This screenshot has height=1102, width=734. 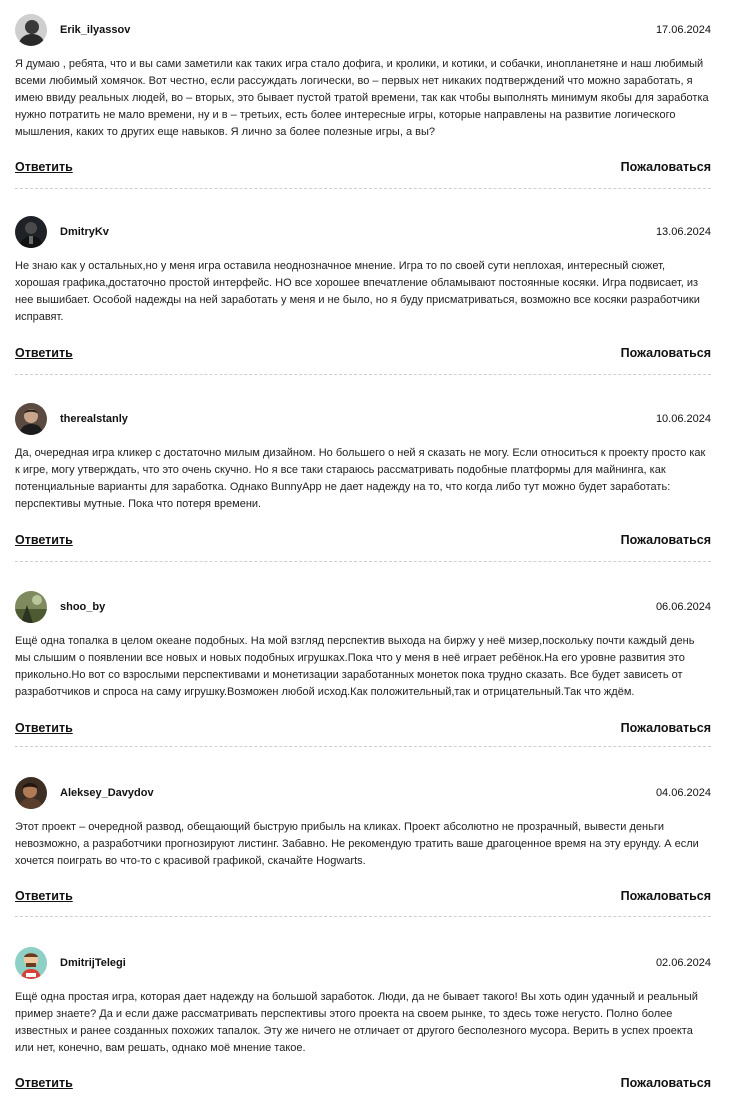 I want to click on comment-author: DmitrijTelegi, so click(x=93, y=963).